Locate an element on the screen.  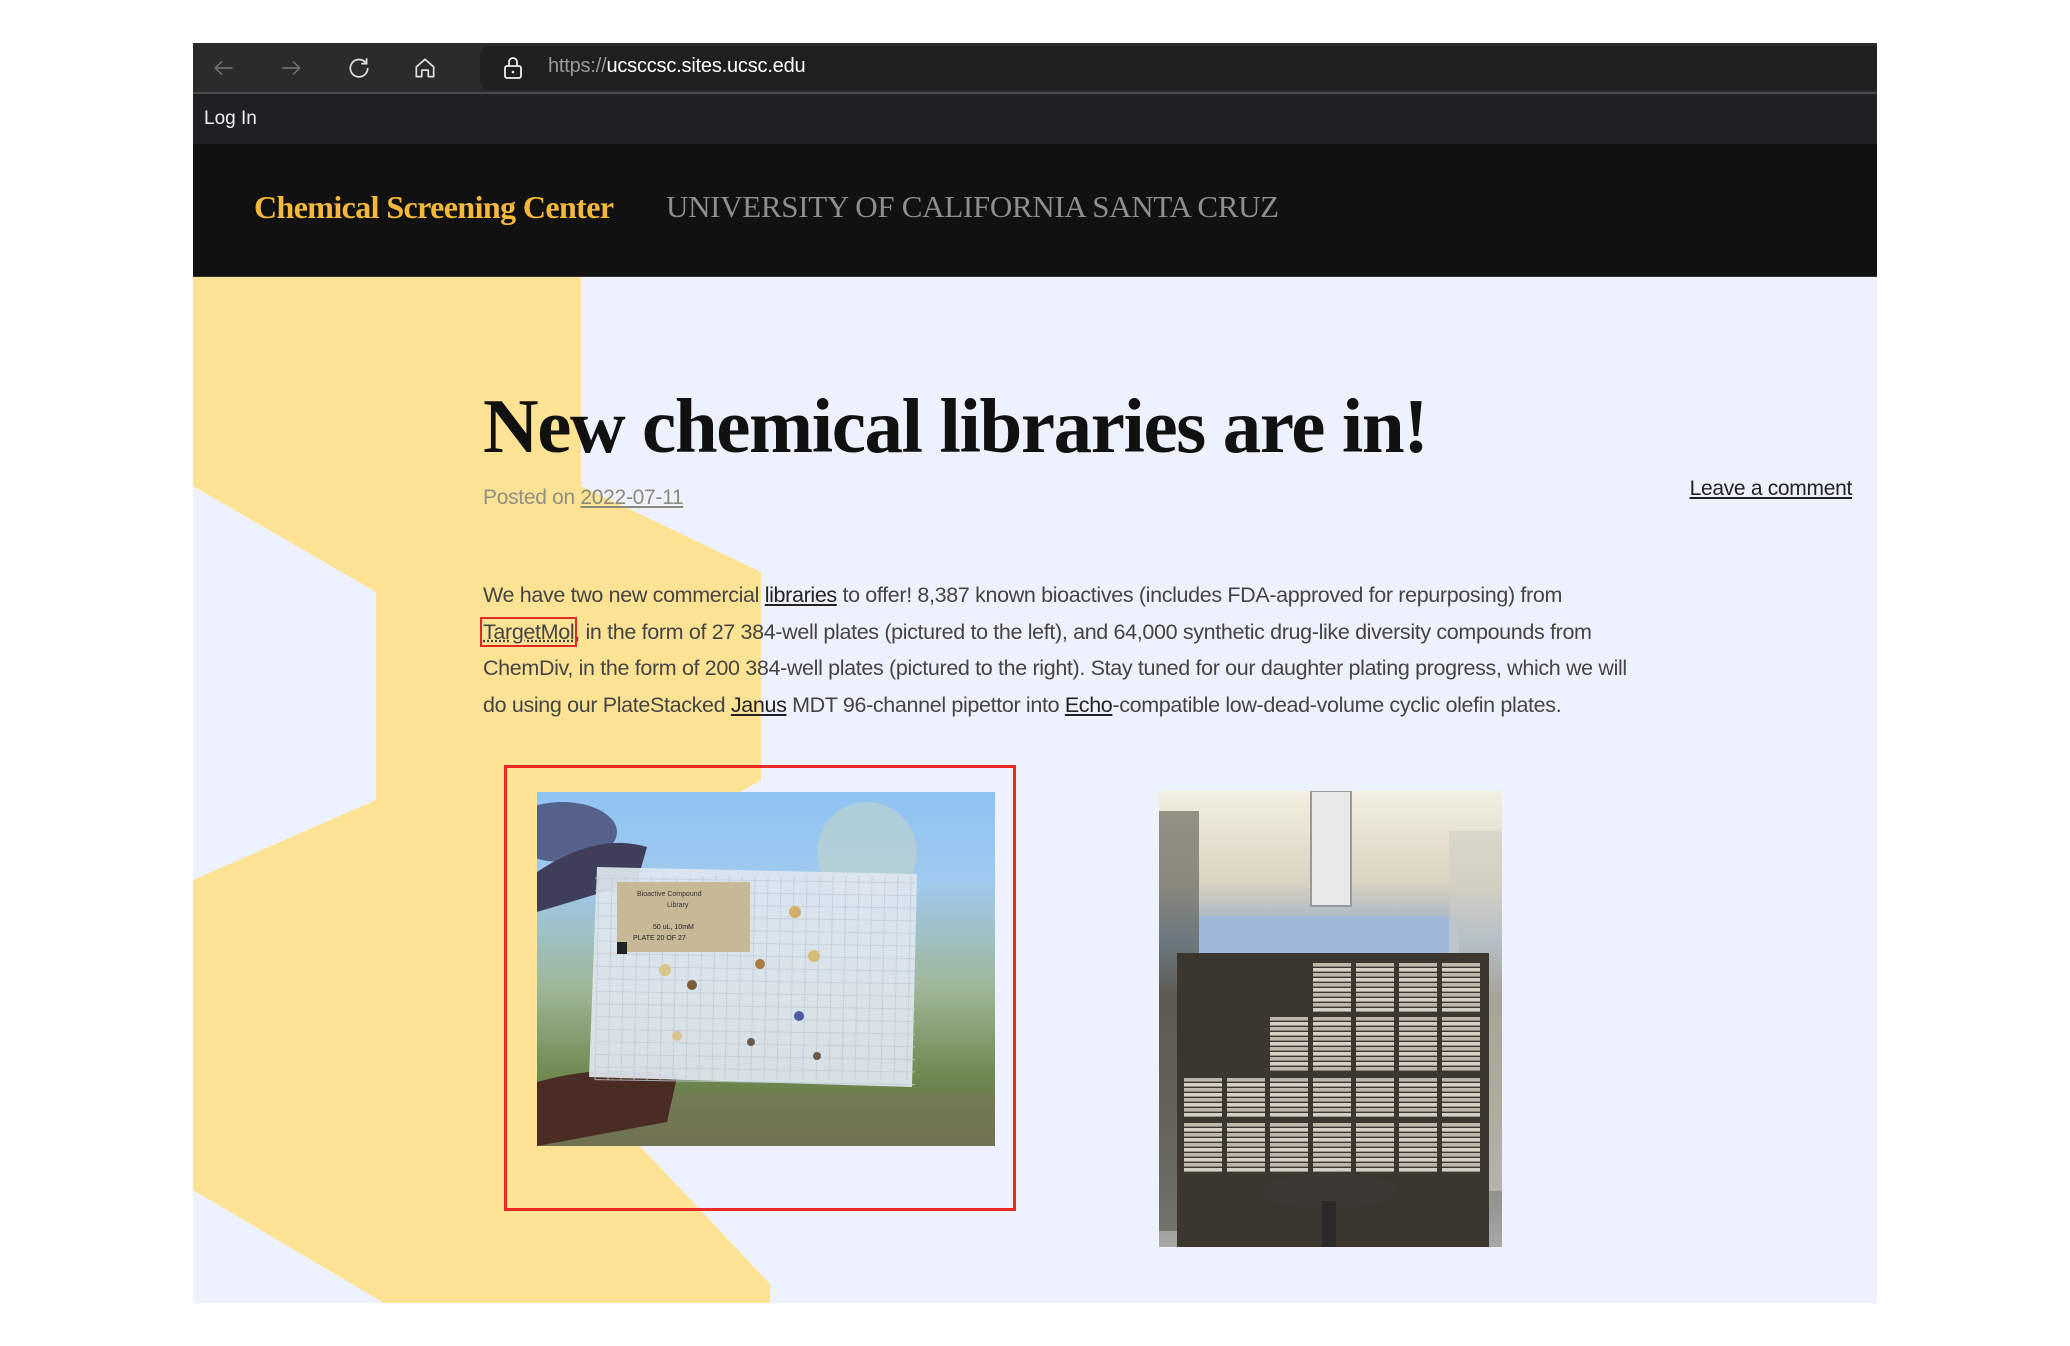
plate-label-line: 50 uL, 10mM is located at coordinates (673, 927).